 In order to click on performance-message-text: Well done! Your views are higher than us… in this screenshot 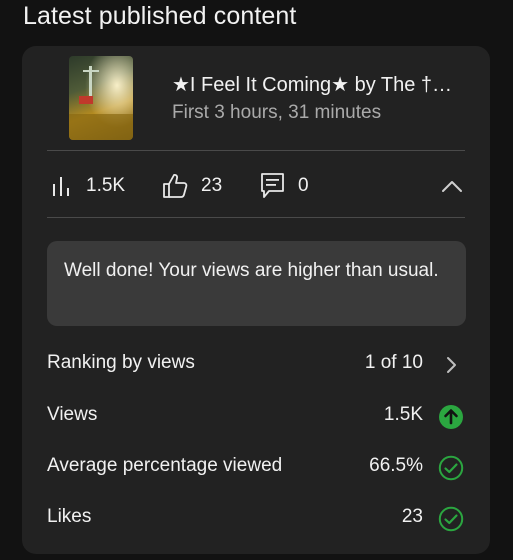, I will do `click(251, 270)`.